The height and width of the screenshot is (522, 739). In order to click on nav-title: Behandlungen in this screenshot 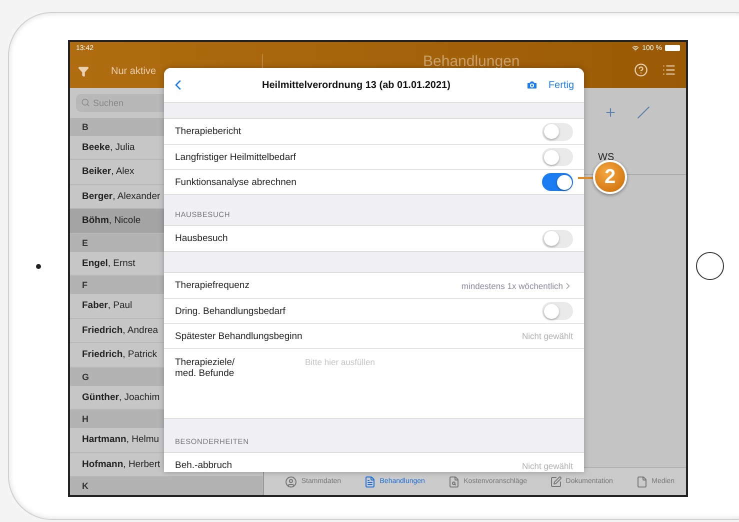, I will do `click(471, 61)`.